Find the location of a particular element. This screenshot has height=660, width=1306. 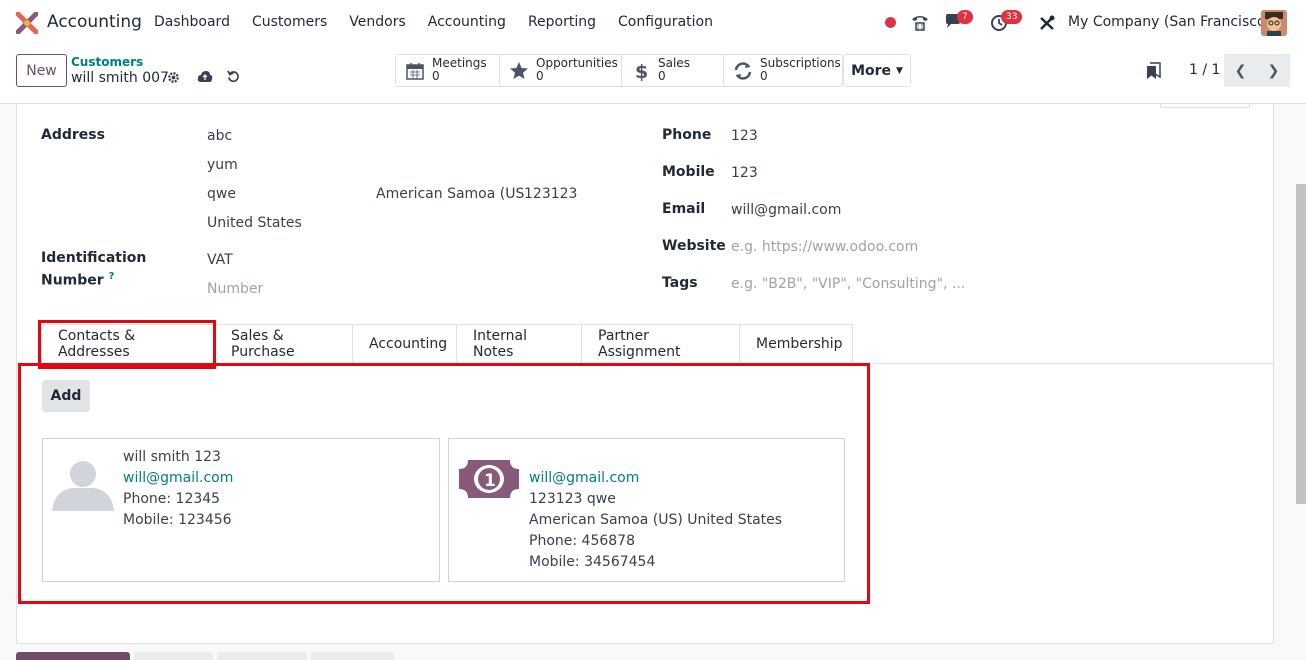

chatter-buttons is located at coordinates (205, 656).